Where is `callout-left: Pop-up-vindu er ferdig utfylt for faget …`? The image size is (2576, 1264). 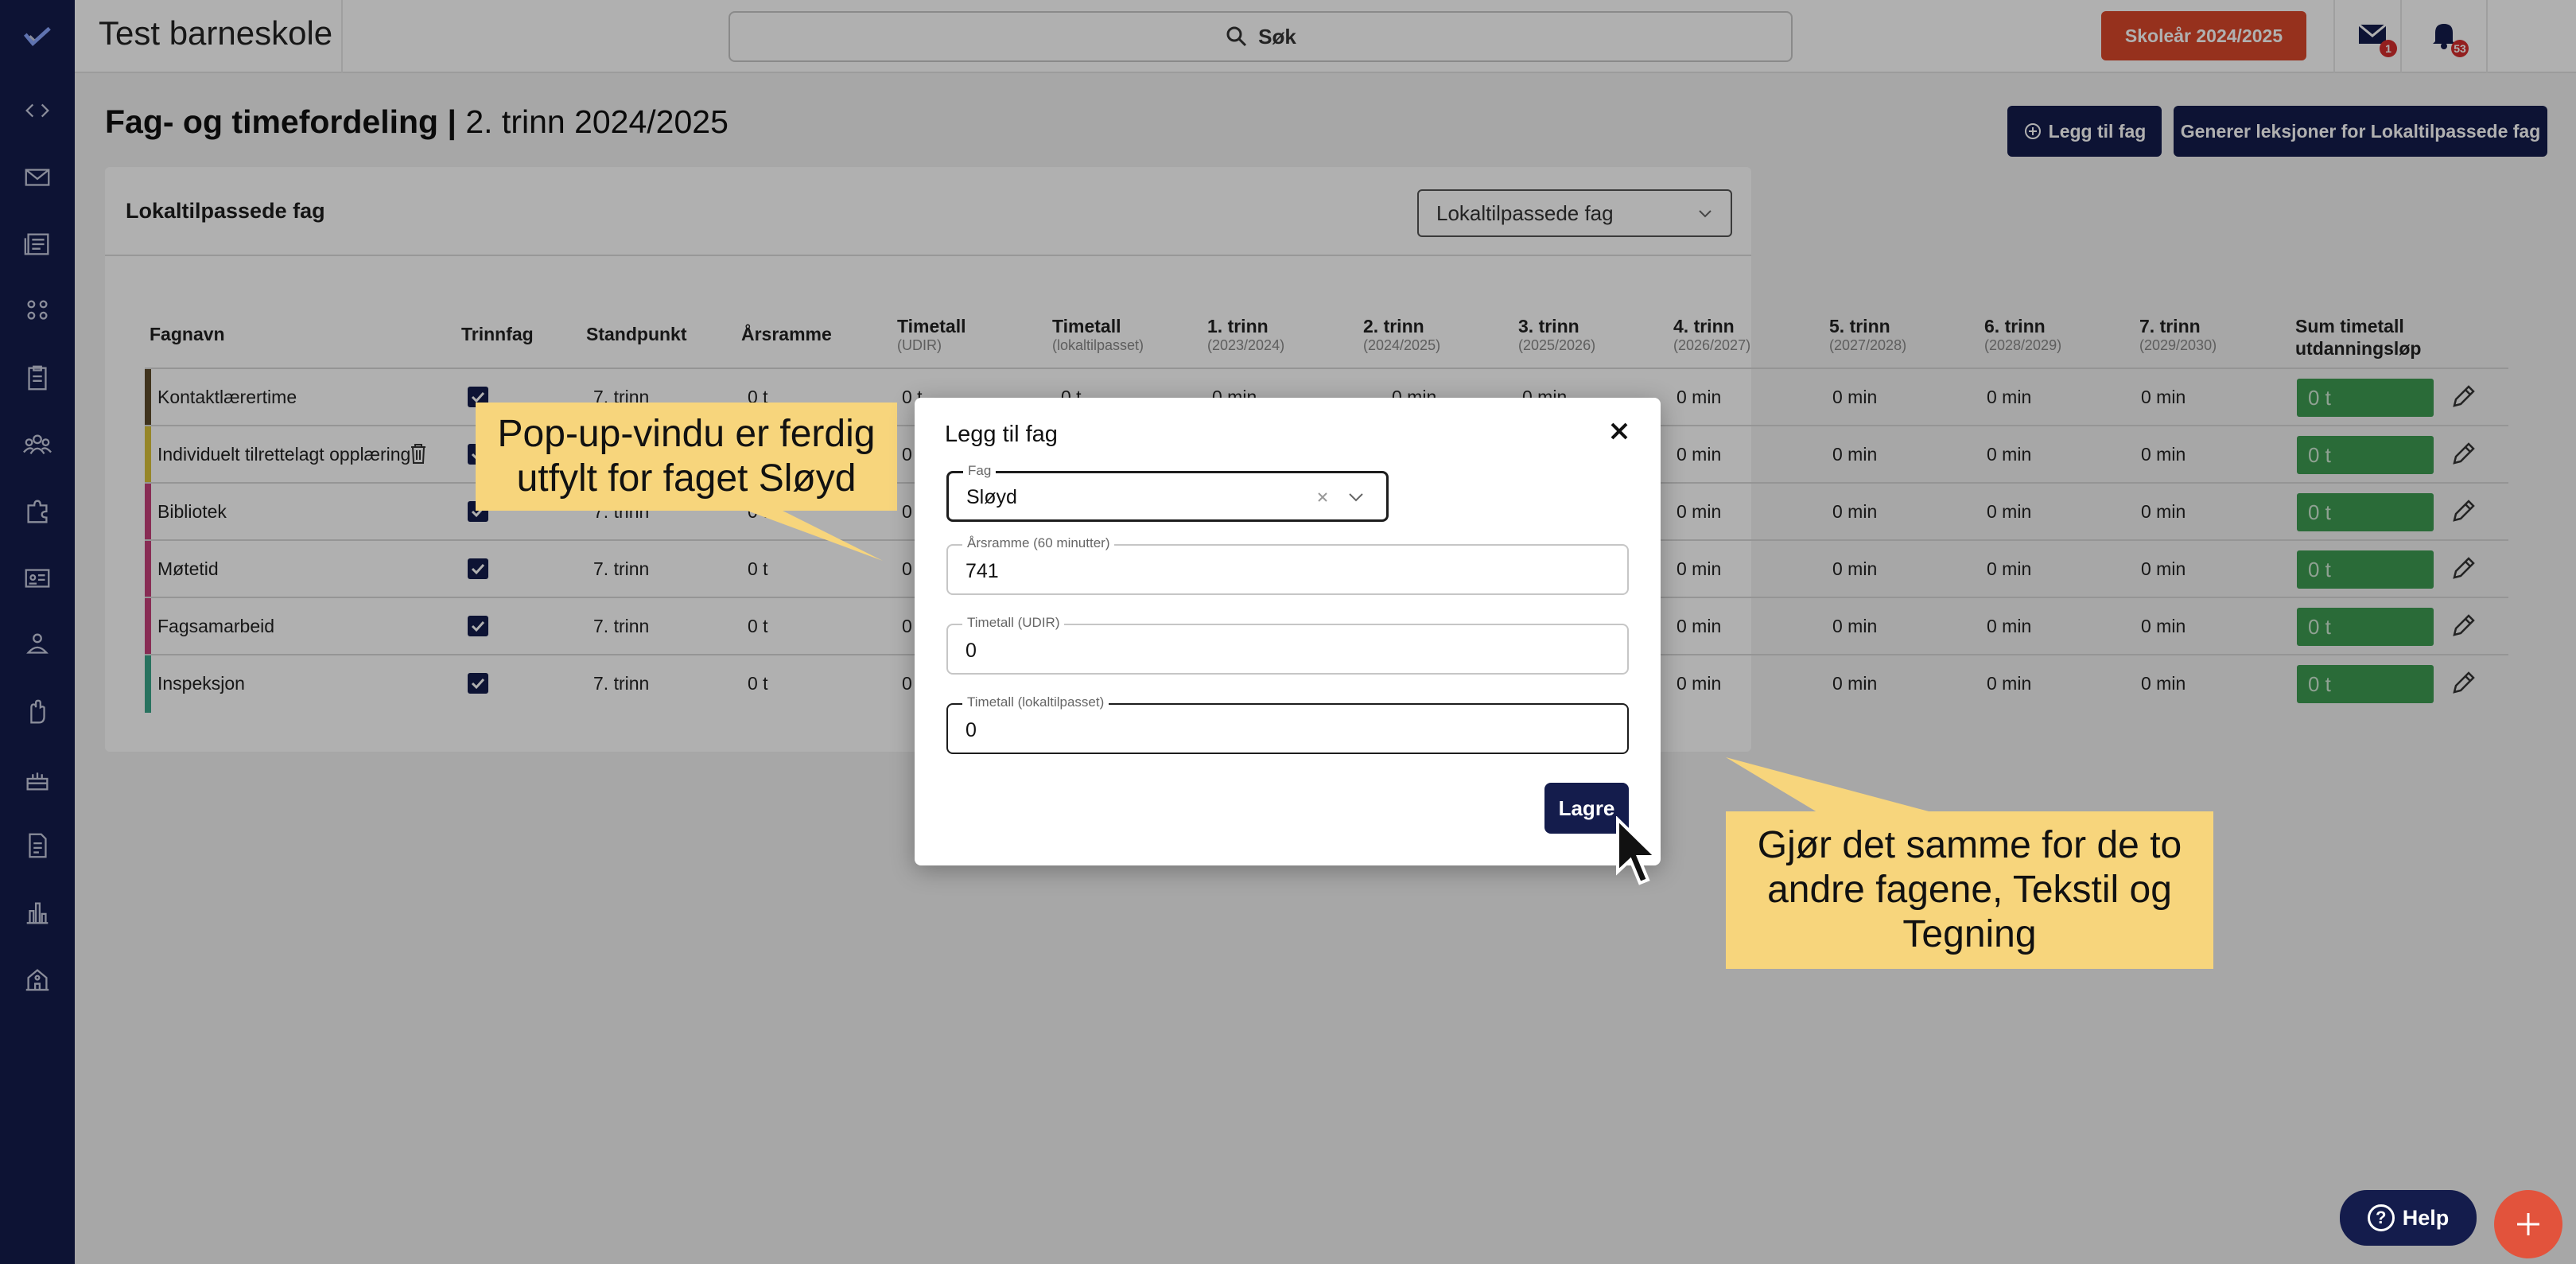
callout-left: Pop-up-vindu er ferdig utfylt for faget … is located at coordinates (686, 457).